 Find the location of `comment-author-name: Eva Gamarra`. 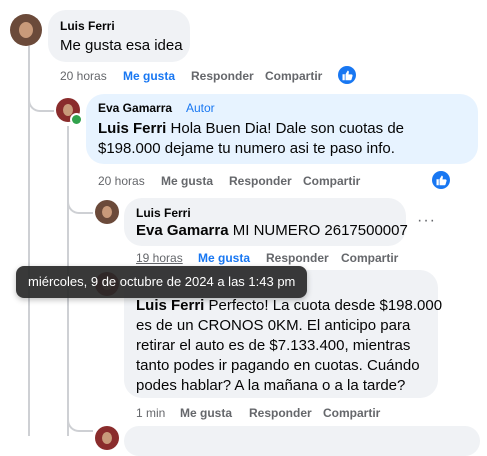

comment-author-name: Eva Gamarra is located at coordinates (135, 108).